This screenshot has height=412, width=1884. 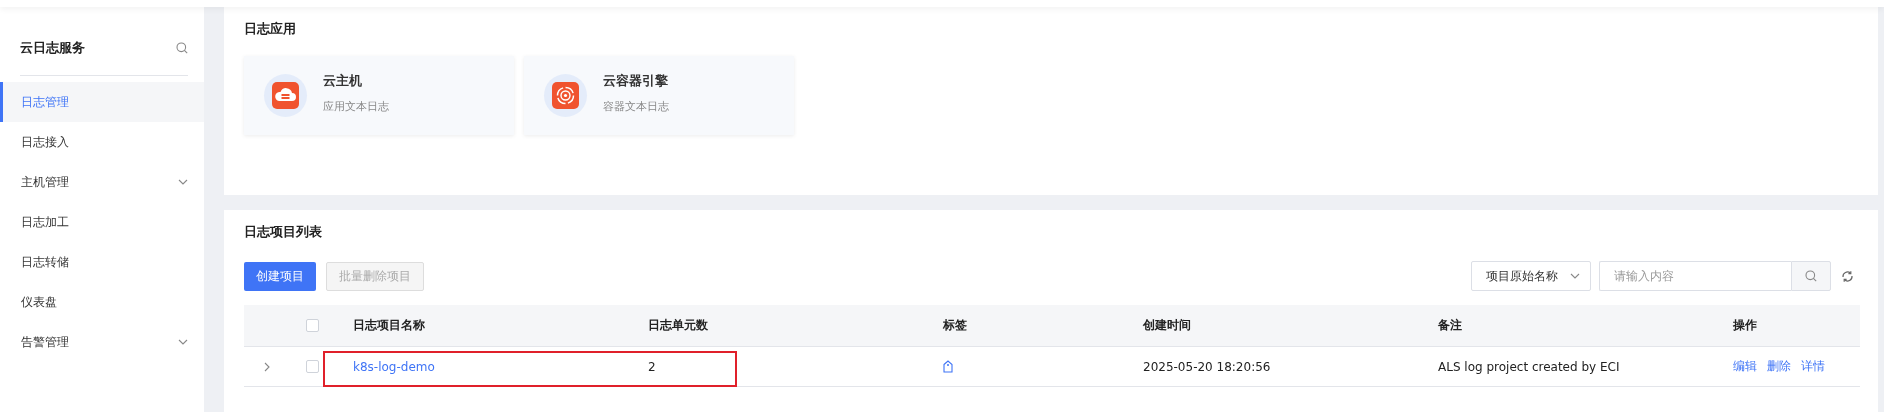 I want to click on column-header: 标签, so click(x=955, y=325).